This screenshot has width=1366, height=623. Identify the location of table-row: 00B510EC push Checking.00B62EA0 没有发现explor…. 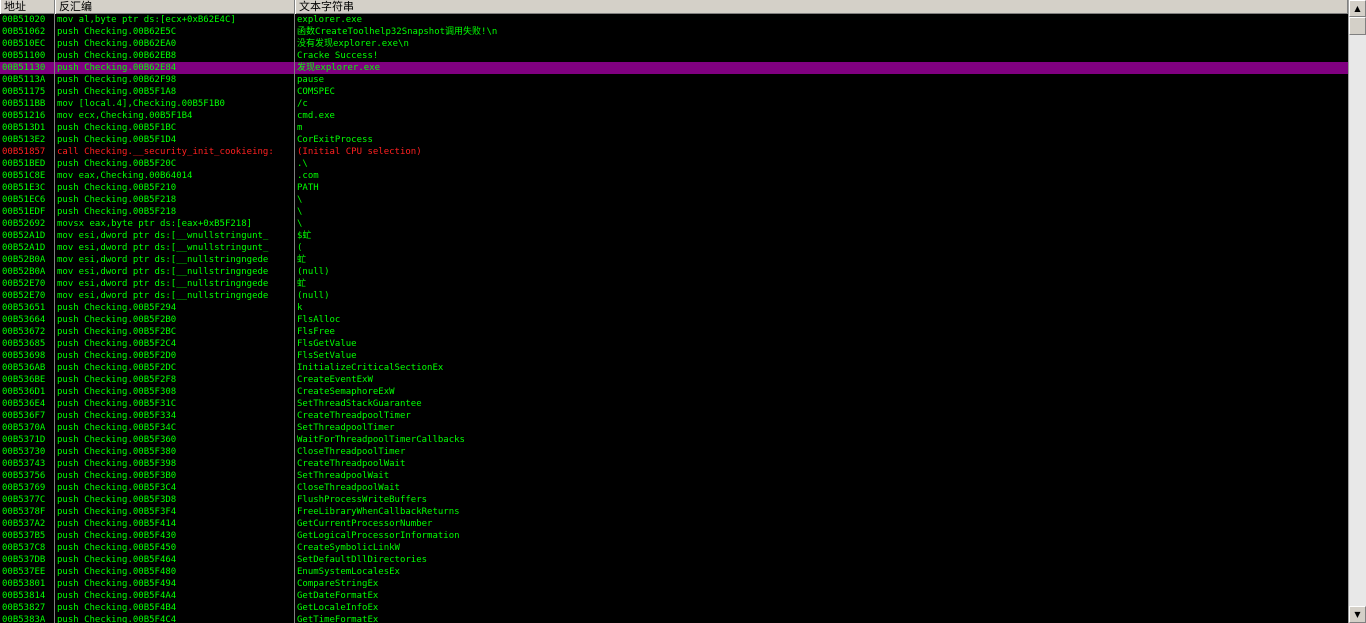
(674, 44).